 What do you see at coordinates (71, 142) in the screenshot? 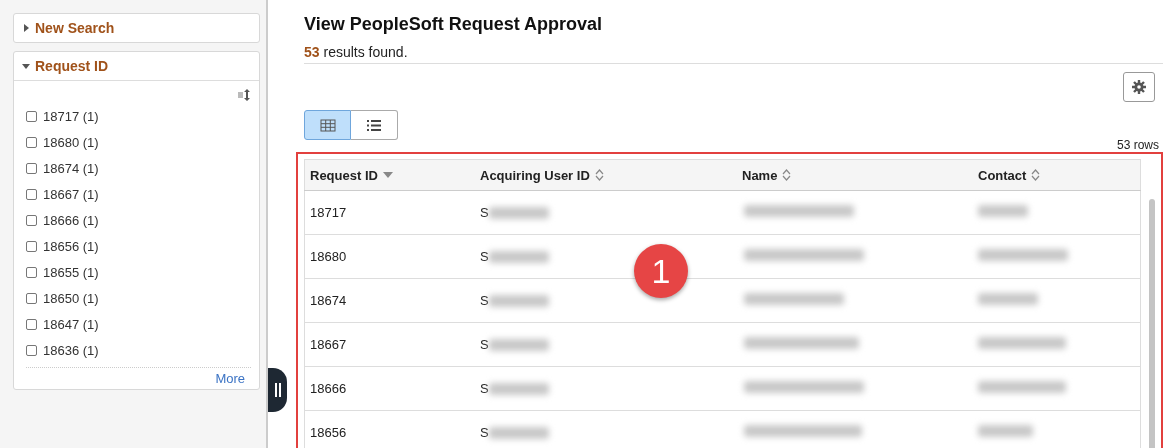
I see `filter-label: 18680 (1)` at bounding box center [71, 142].